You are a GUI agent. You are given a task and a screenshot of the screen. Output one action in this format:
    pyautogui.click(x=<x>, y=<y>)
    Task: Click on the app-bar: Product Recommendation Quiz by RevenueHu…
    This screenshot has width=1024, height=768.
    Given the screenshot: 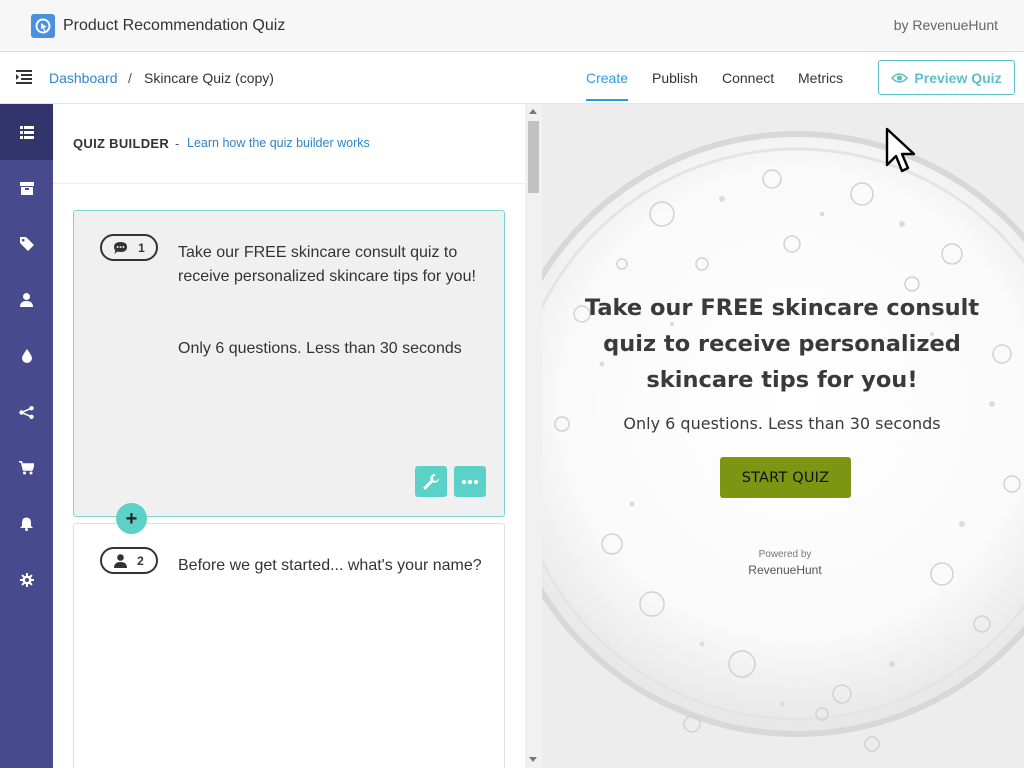 What is the action you would take?
    pyautogui.click(x=512, y=26)
    